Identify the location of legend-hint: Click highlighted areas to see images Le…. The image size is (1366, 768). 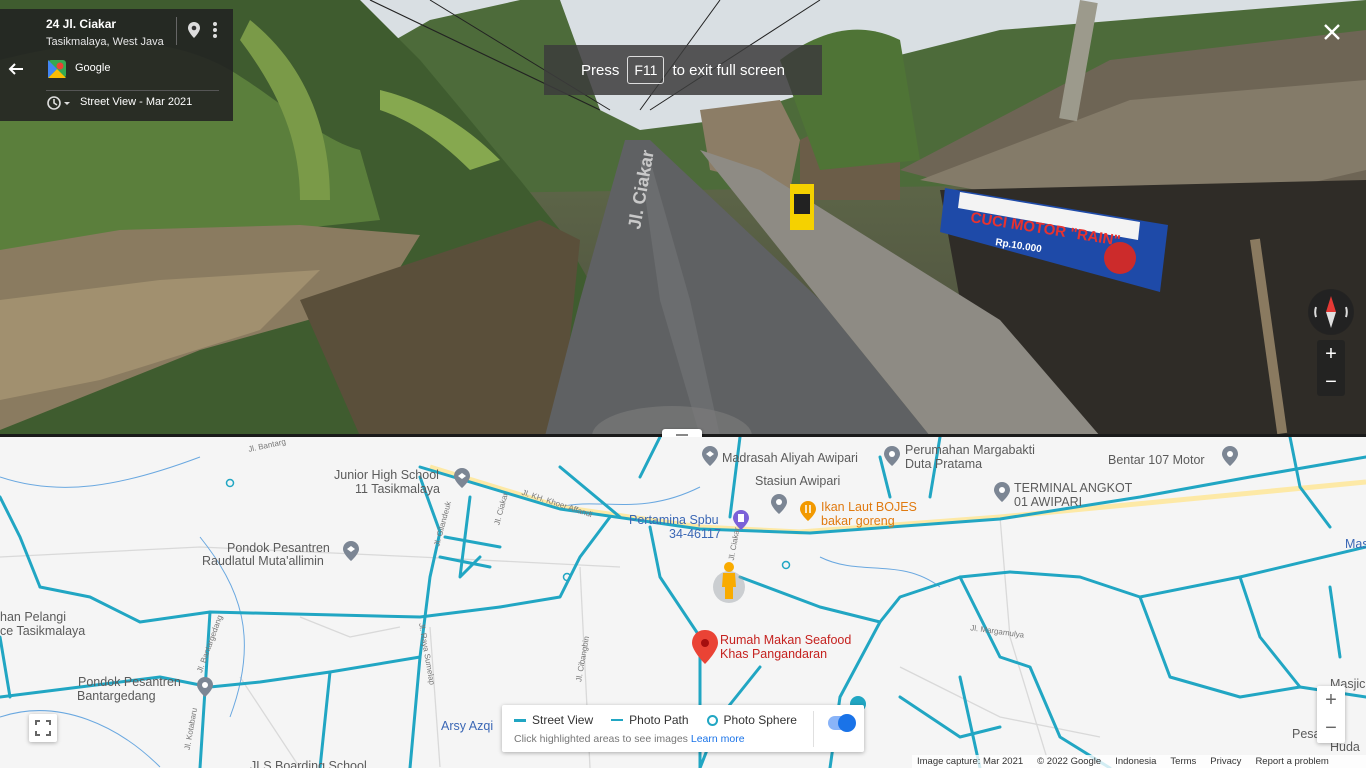
(629, 739).